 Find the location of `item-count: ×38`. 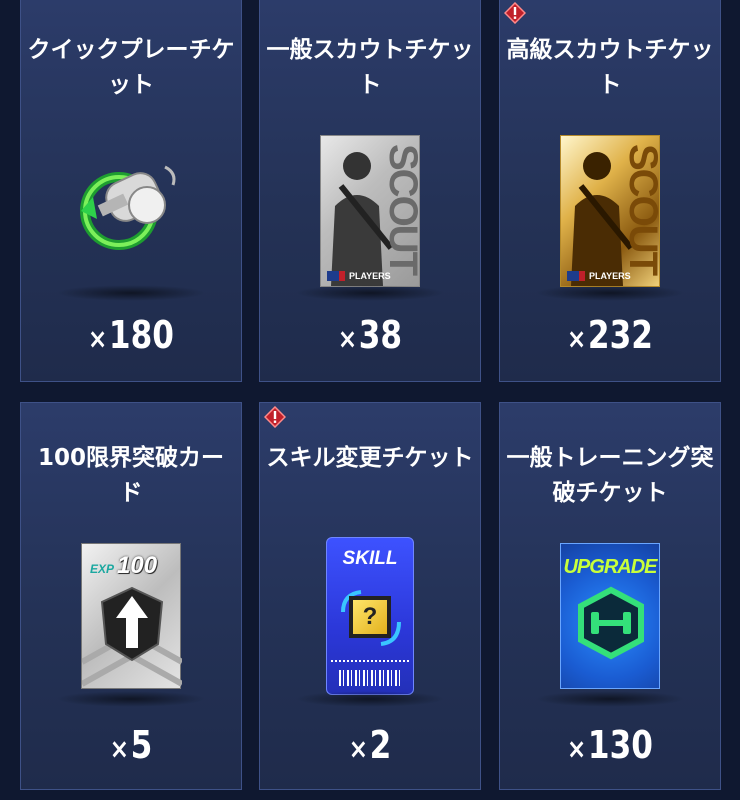

item-count: ×38 is located at coordinates (370, 335).